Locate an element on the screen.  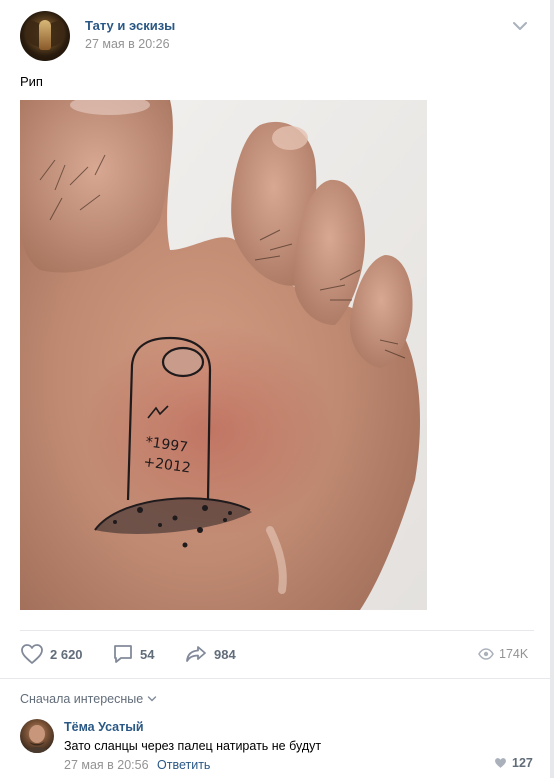
comments-divider is located at coordinates (275, 678).